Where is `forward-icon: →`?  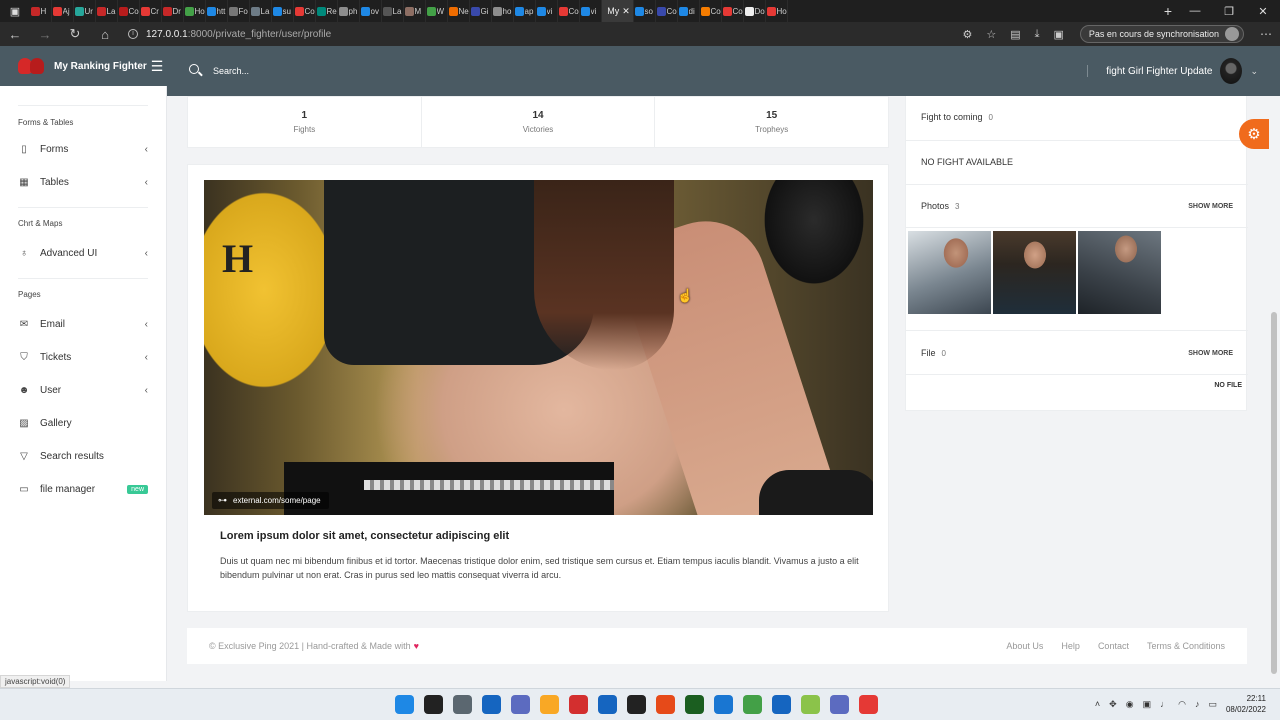 forward-icon: → is located at coordinates (45, 34).